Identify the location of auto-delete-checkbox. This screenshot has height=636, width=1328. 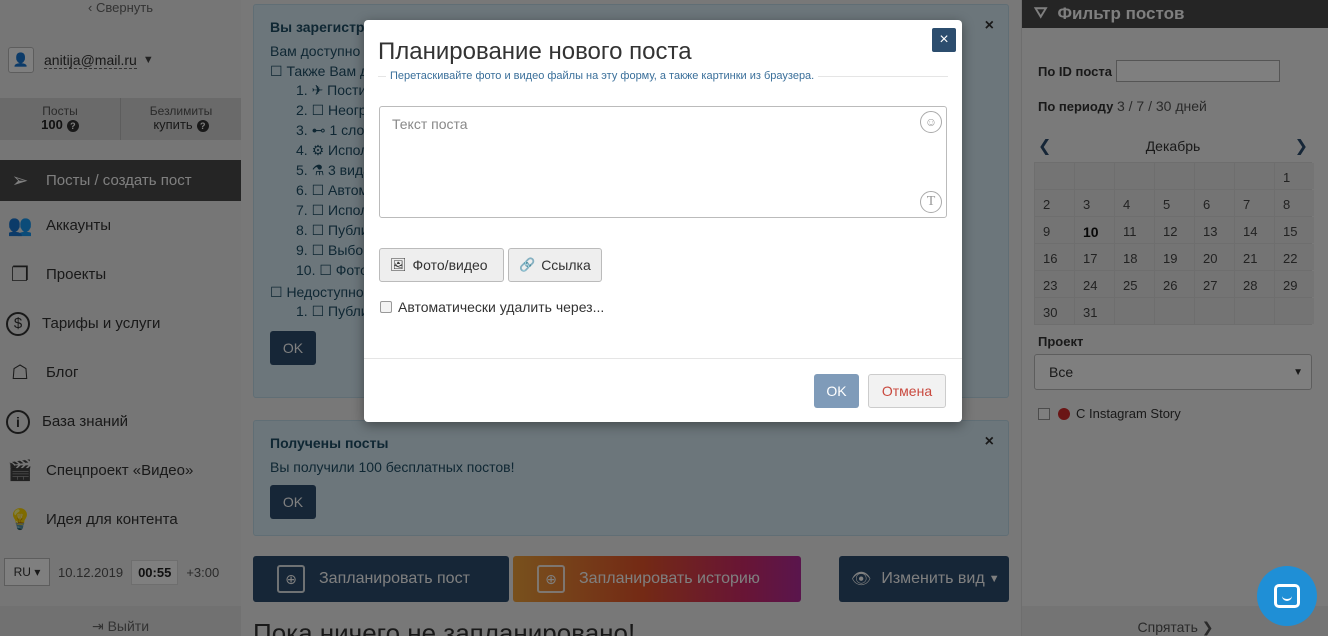
(386, 307).